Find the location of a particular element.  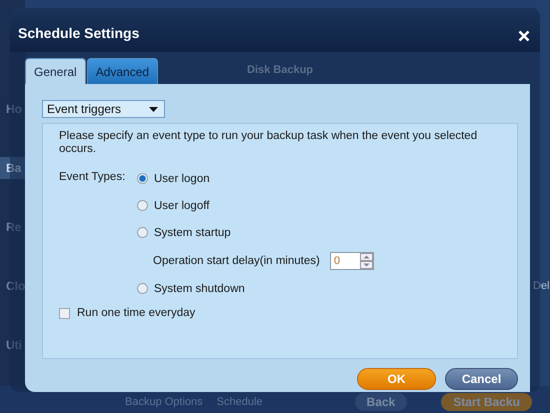

checkbox is located at coordinates (64, 313).